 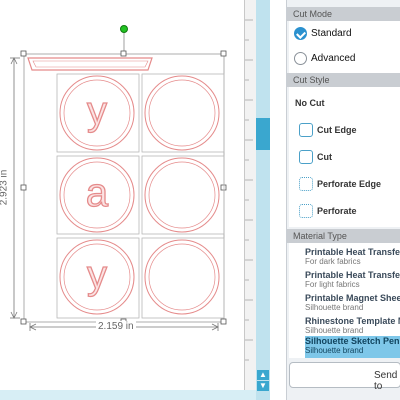 What do you see at coordinates (97, 275) in the screenshot?
I see `letter-3: y` at bounding box center [97, 275].